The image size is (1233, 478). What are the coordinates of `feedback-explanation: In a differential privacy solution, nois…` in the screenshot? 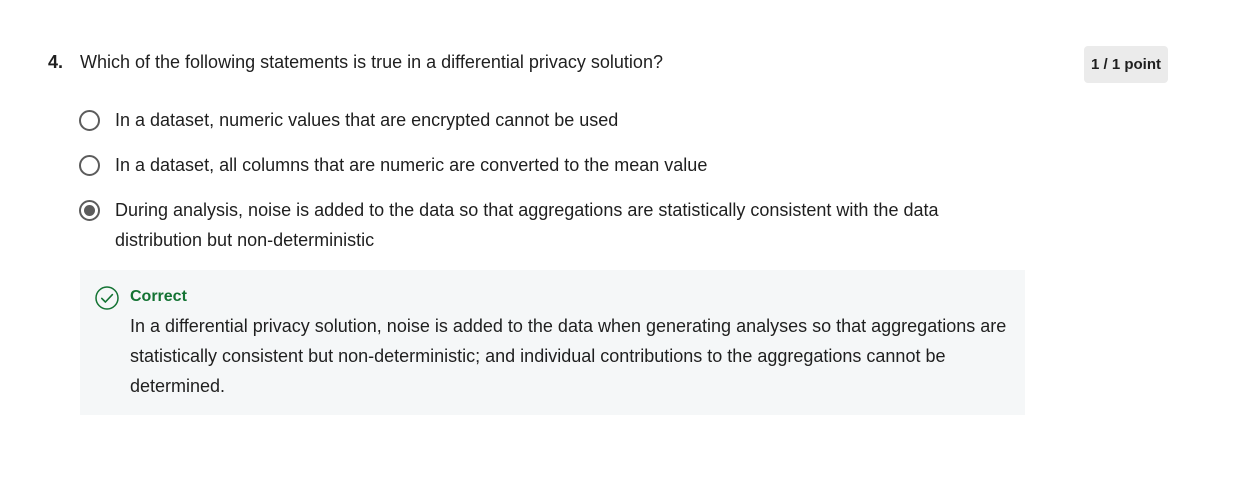 It's located at (568, 356).